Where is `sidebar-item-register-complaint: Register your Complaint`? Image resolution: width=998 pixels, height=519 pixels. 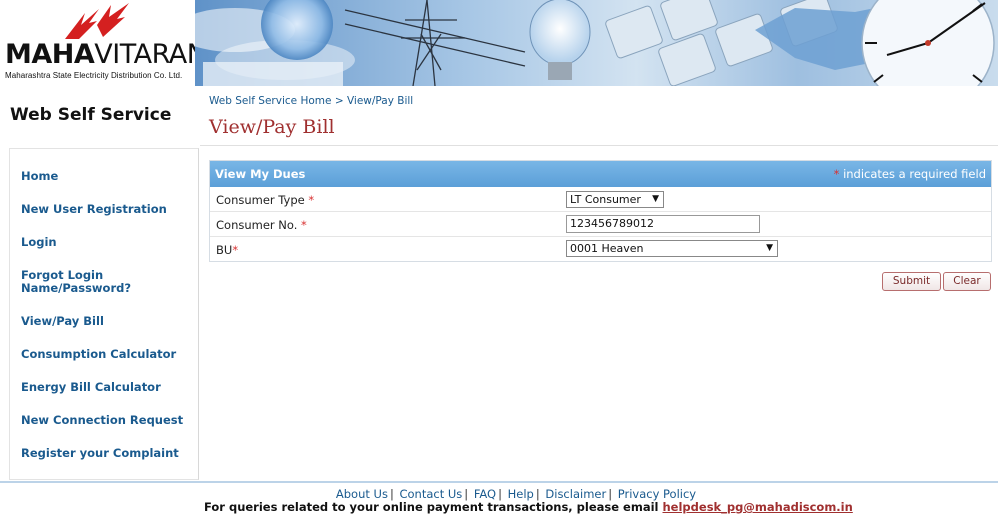 sidebar-item-register-complaint: Register your Complaint is located at coordinates (100, 453).